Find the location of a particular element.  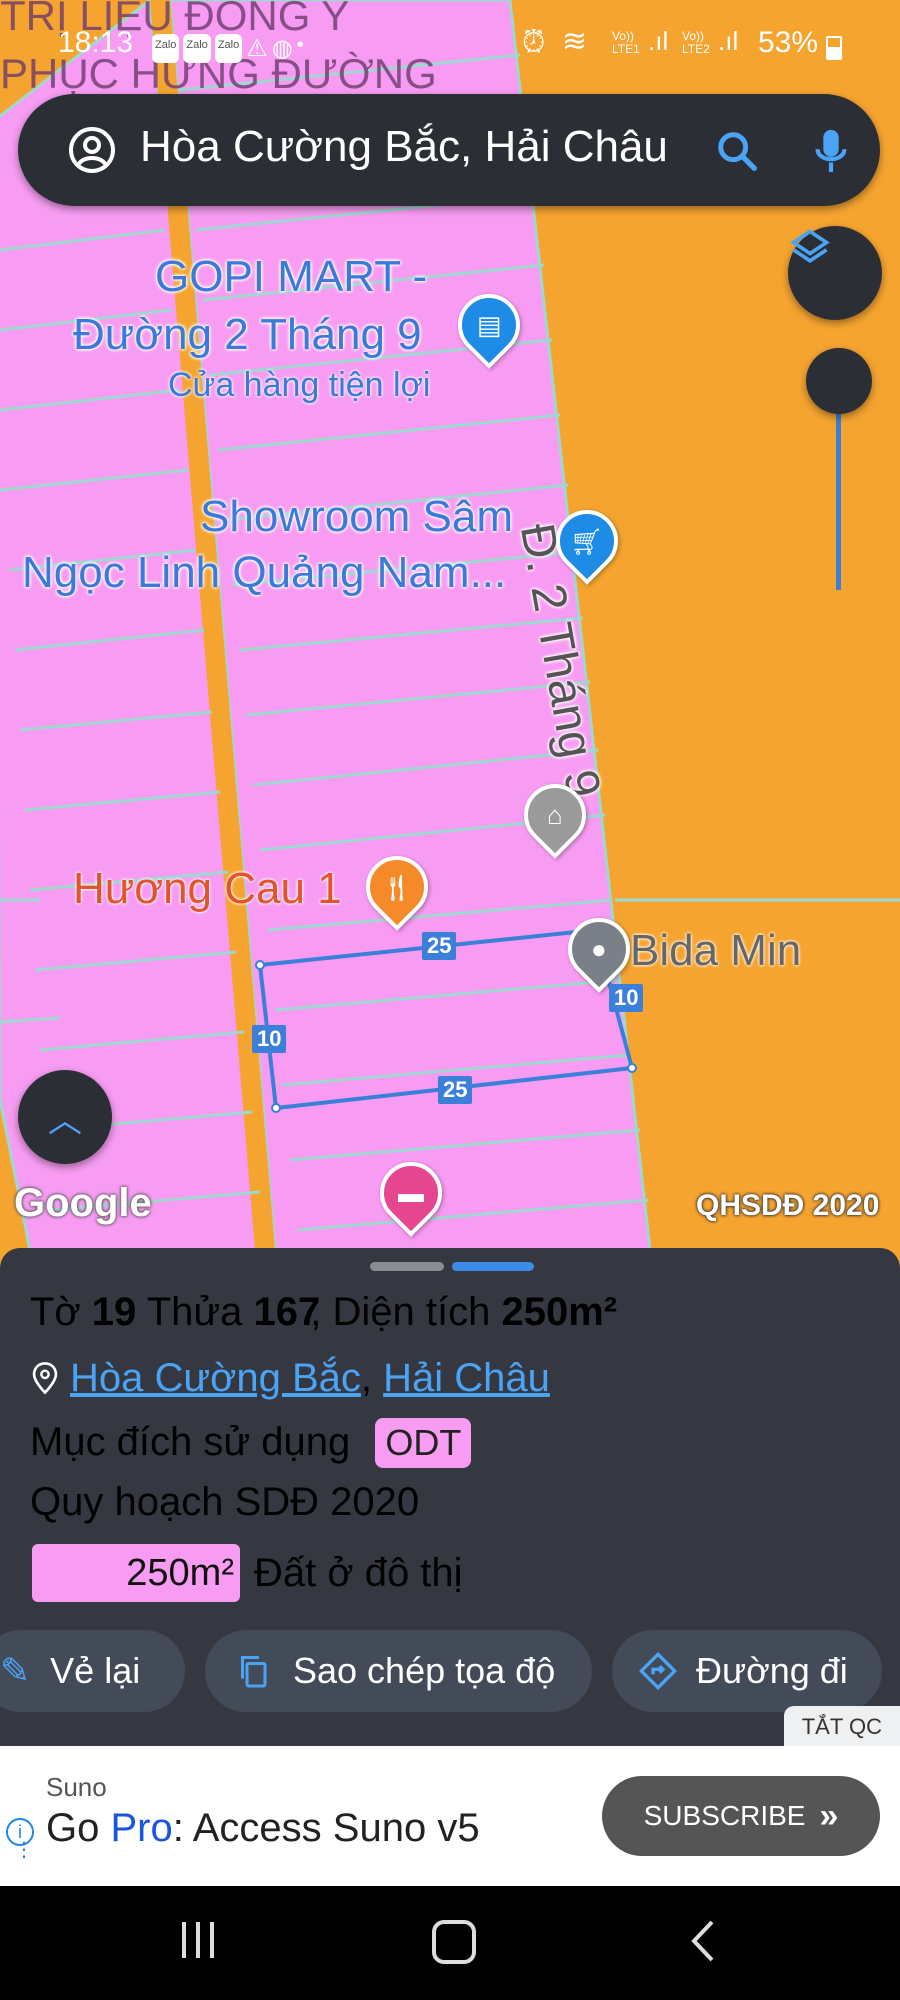

battery-percent: 53% is located at coordinates (788, 42).